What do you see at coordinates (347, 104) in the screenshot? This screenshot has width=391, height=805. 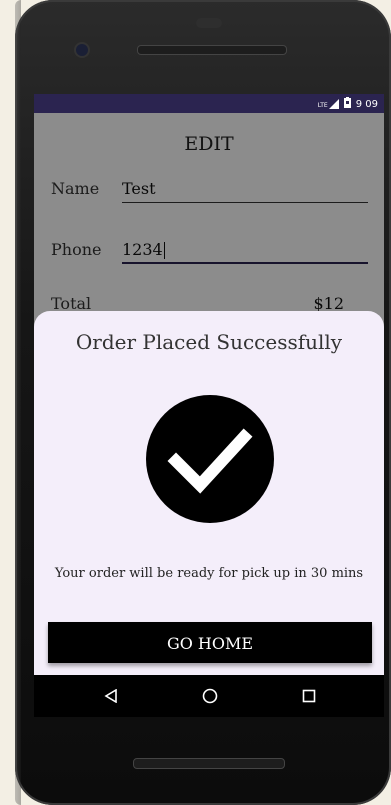 I see `battery-icon` at bounding box center [347, 104].